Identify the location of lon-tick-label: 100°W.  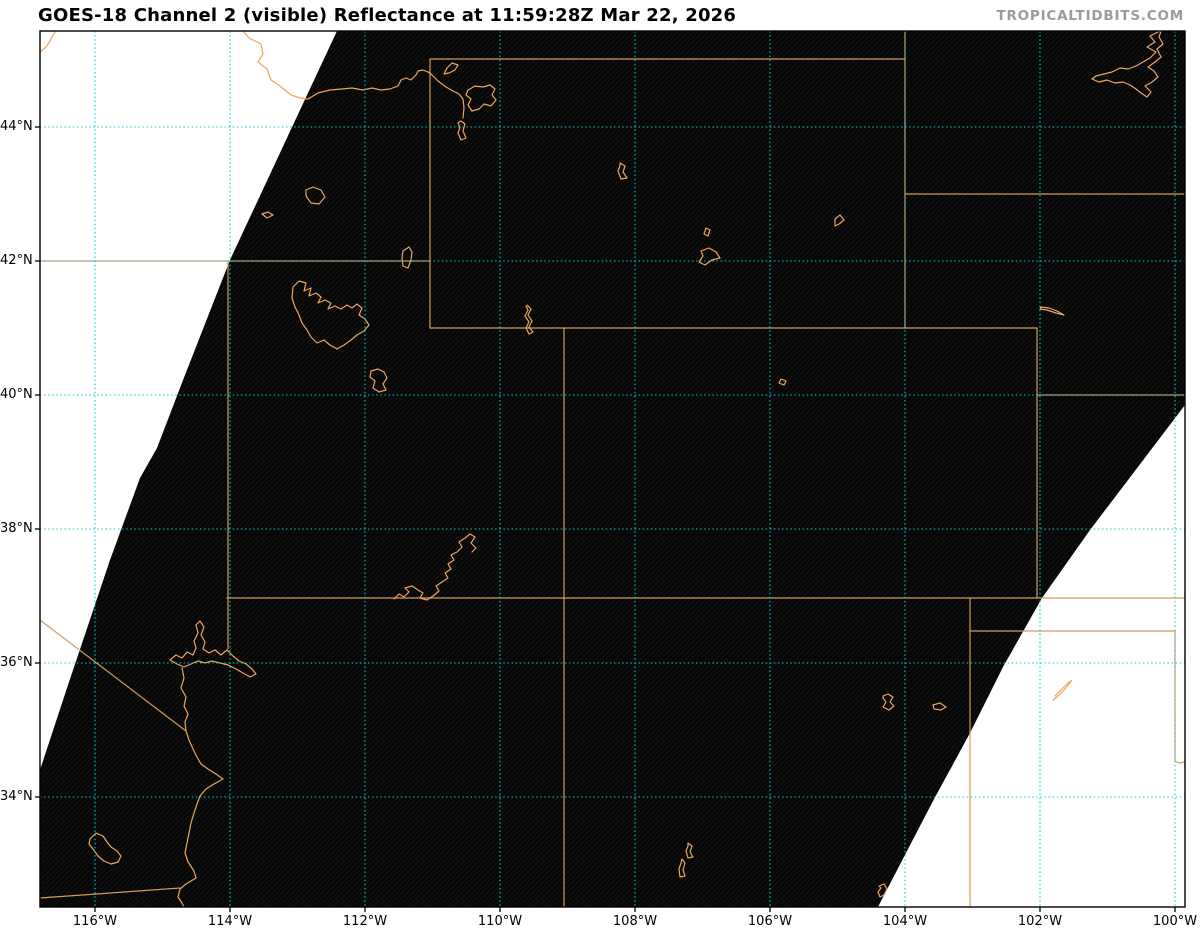
(1175, 921).